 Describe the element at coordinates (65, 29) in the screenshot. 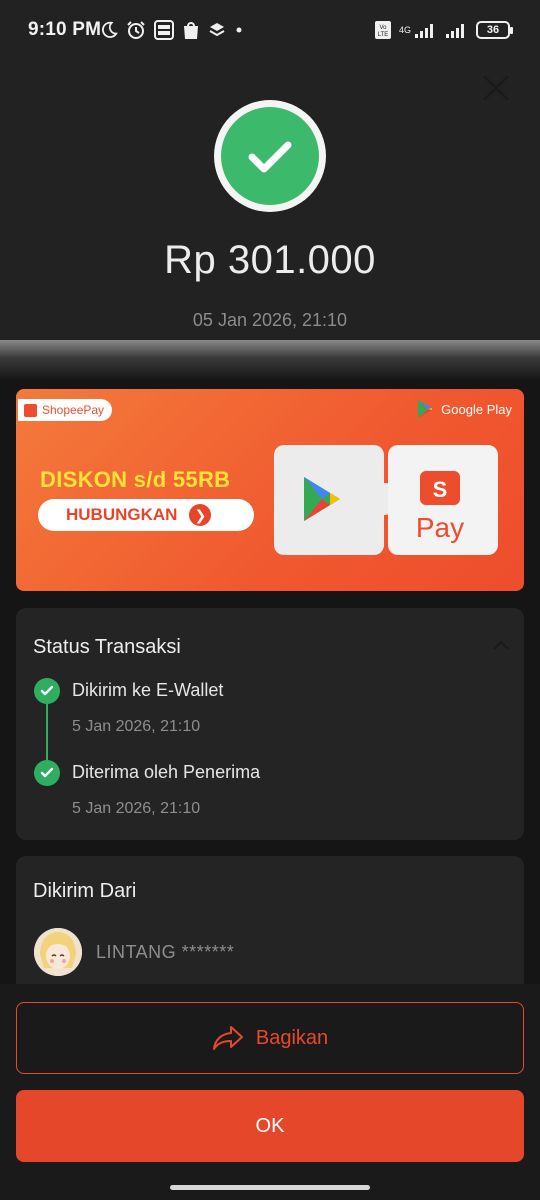

I see `status-time: 9:10 PM` at that location.